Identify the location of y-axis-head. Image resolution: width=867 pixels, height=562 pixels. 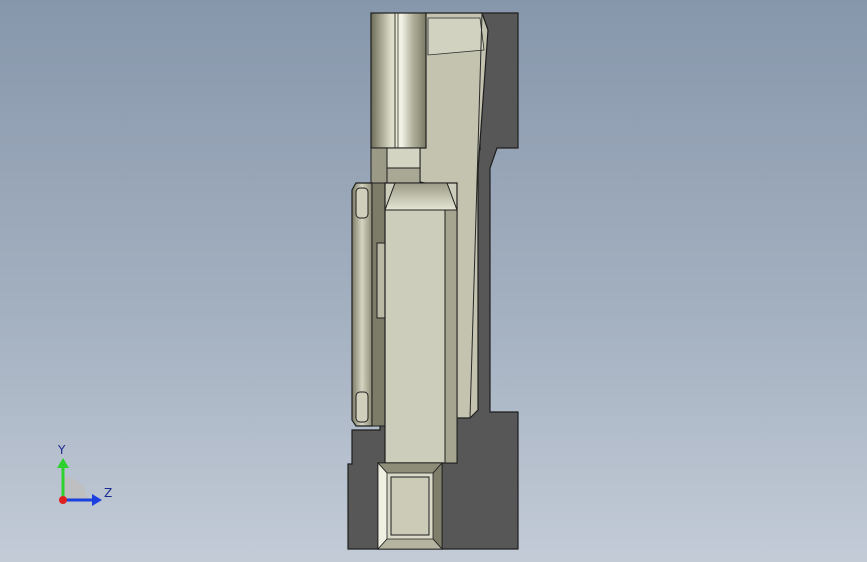
(63, 463).